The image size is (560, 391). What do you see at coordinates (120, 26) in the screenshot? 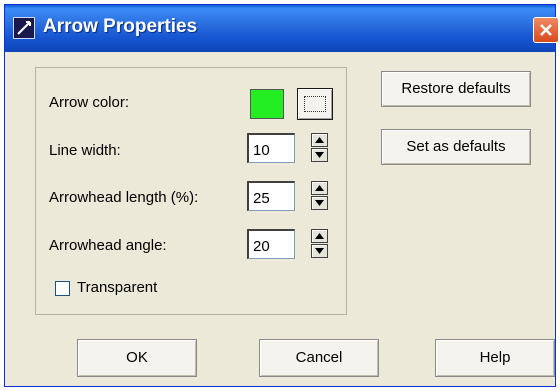
I see `dialog-title: Arrow Properties` at bounding box center [120, 26].